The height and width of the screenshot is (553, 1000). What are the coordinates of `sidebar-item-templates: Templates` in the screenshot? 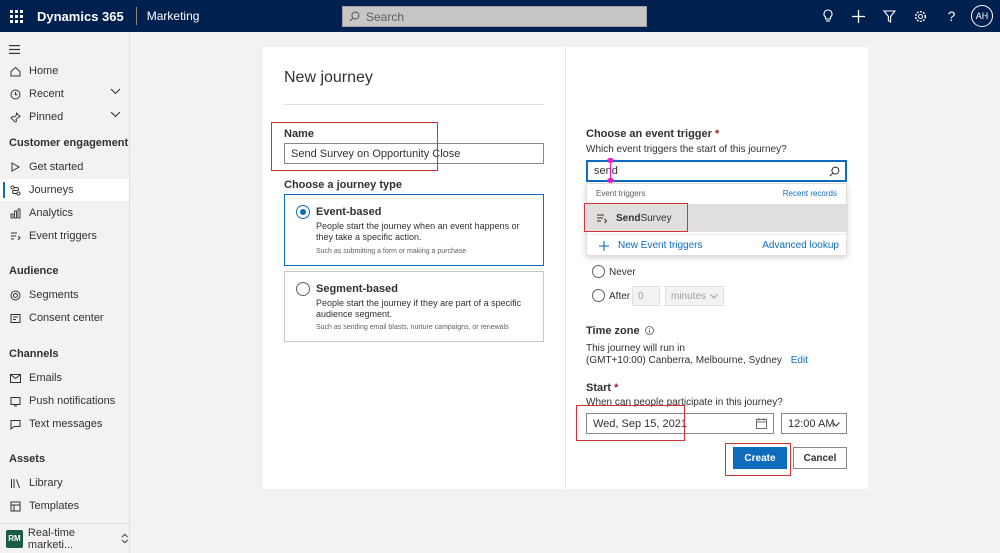 It's located at (64, 506).